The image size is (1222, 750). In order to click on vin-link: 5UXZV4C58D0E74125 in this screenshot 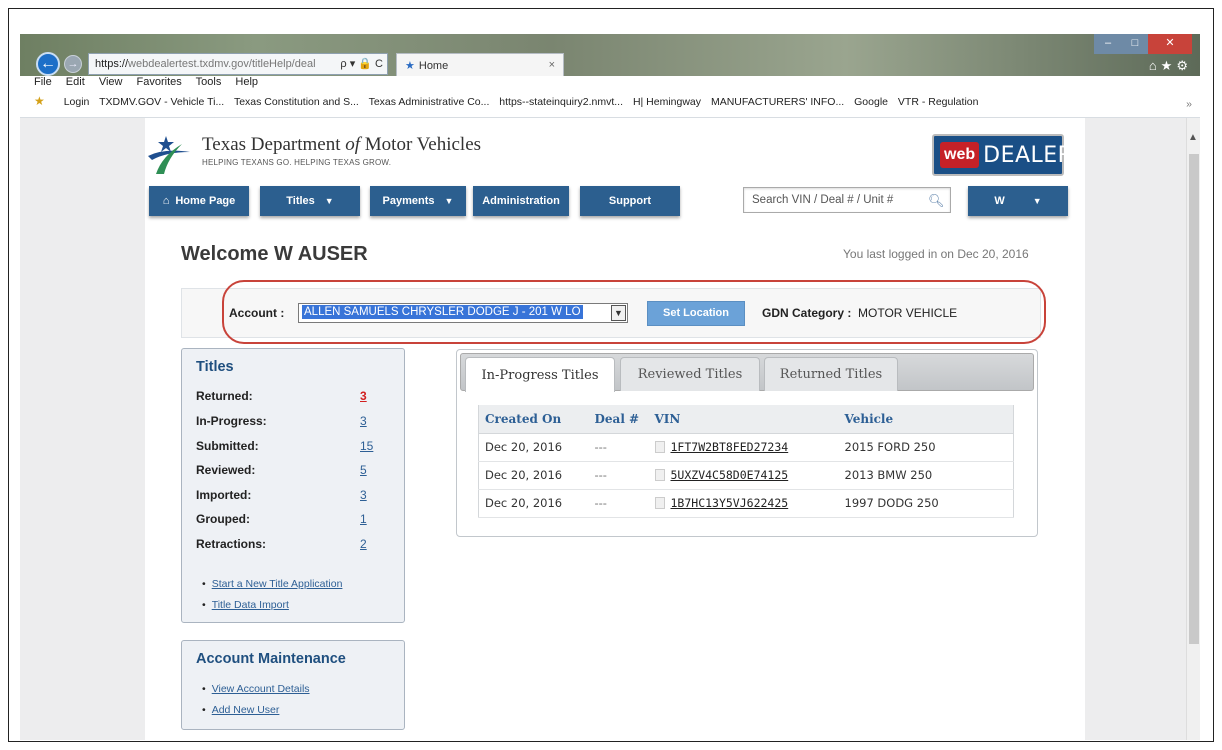, I will do `click(730, 475)`.